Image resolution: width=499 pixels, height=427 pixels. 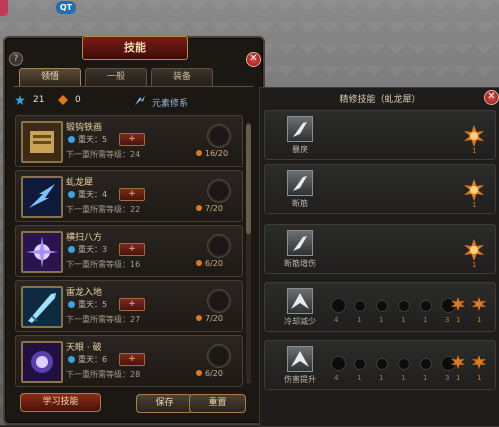 What do you see at coordinates (93, 249) in the screenshot?
I see `skill-level: 重天：3` at bounding box center [93, 249].